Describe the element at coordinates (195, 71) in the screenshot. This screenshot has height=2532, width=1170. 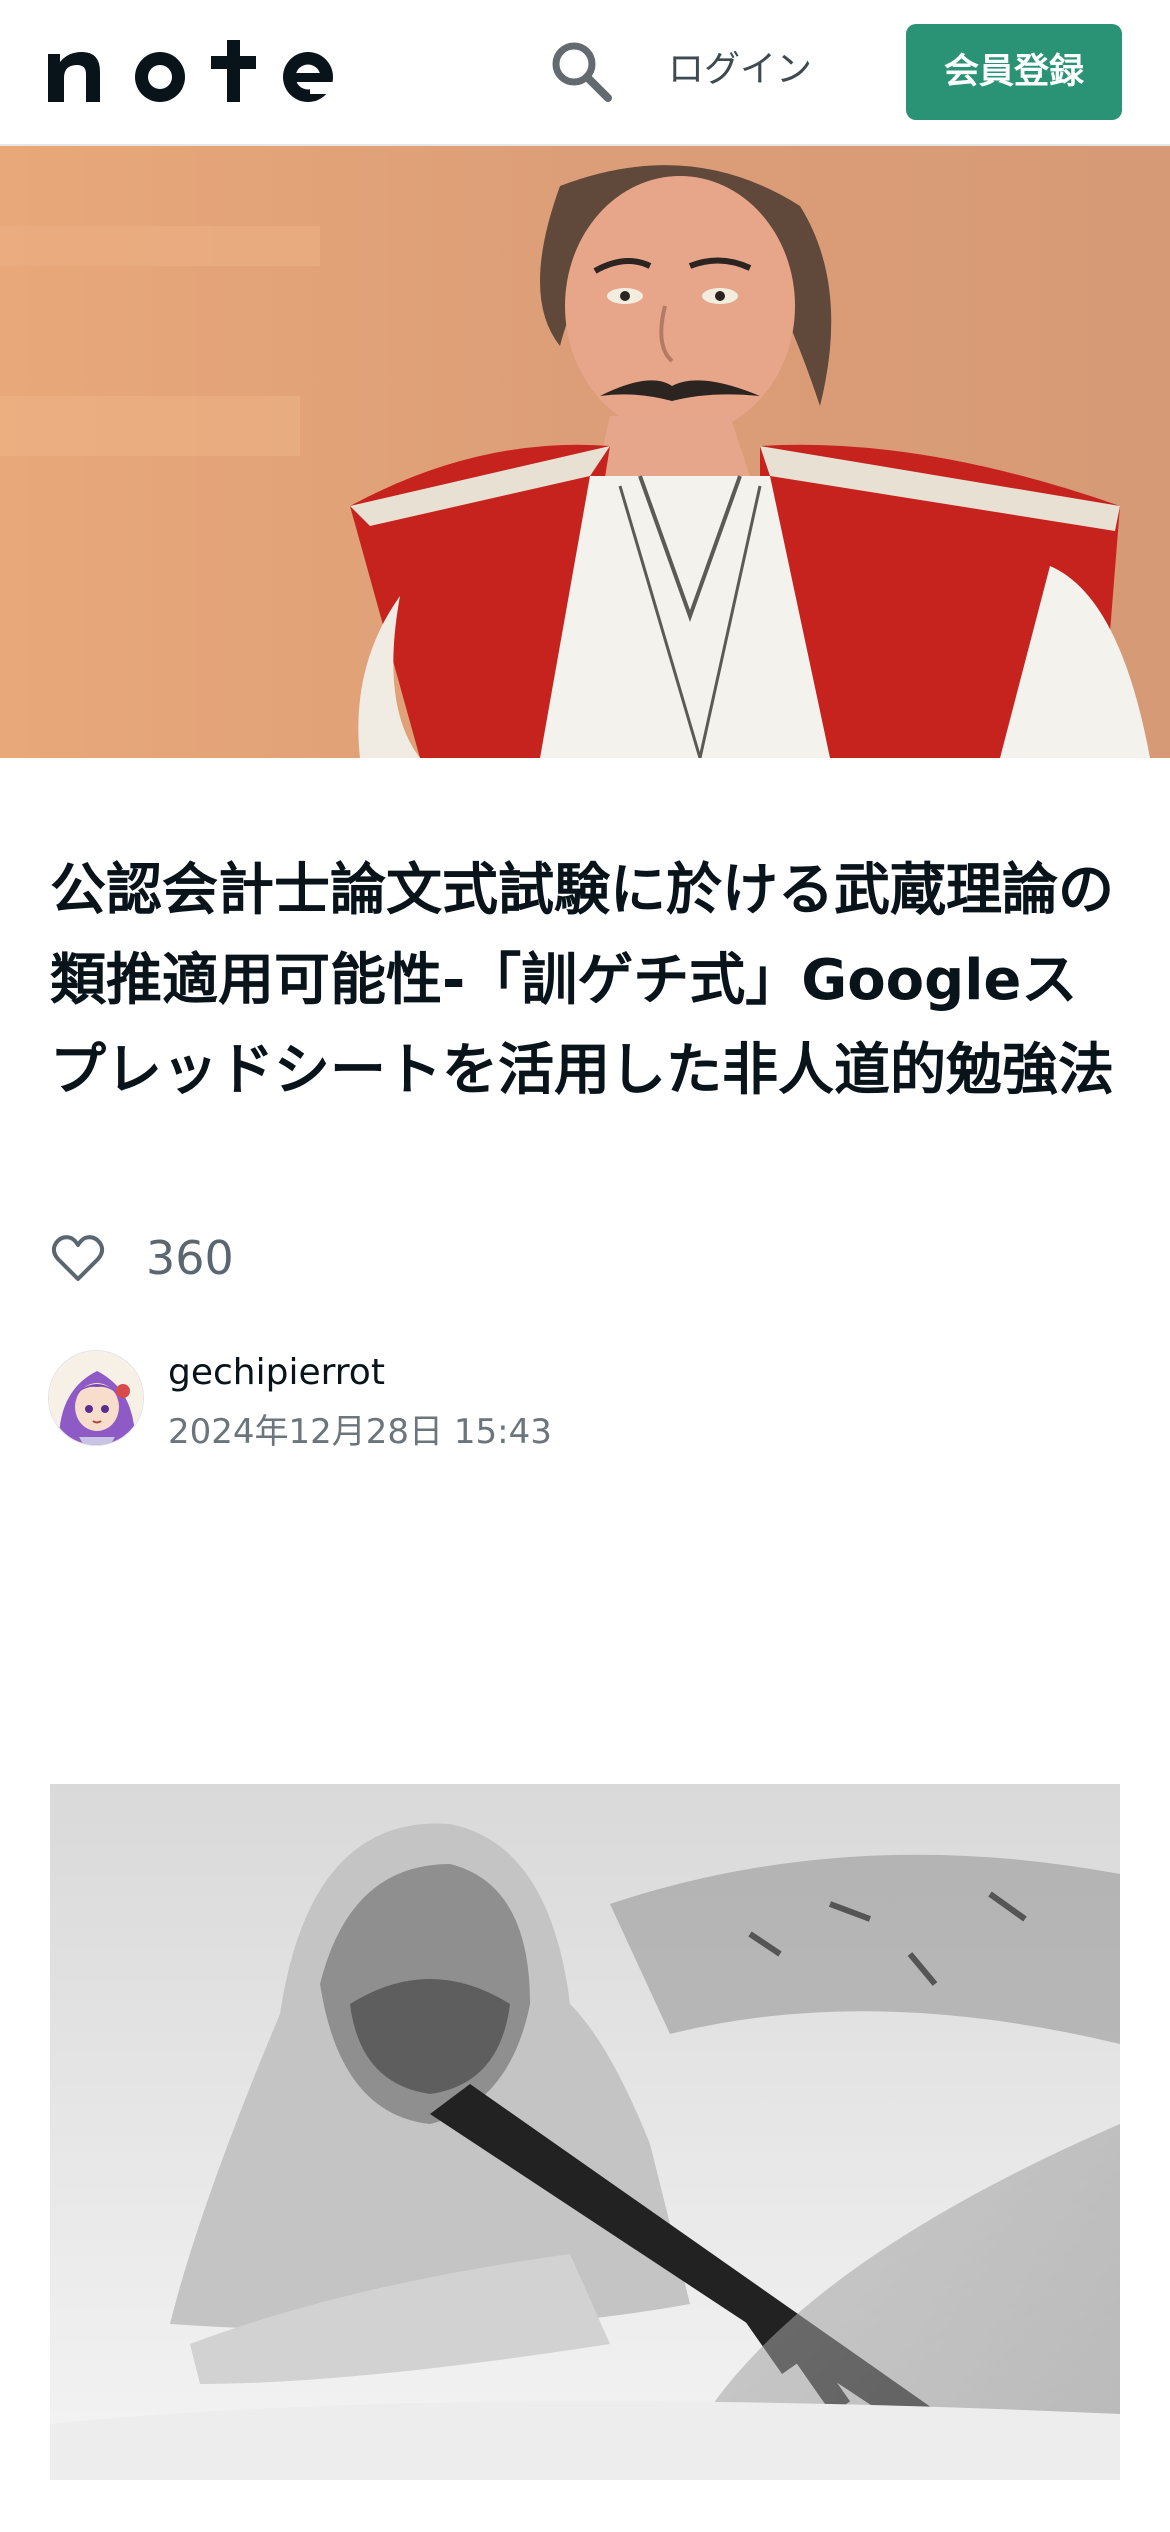
I see `note-logo` at that location.